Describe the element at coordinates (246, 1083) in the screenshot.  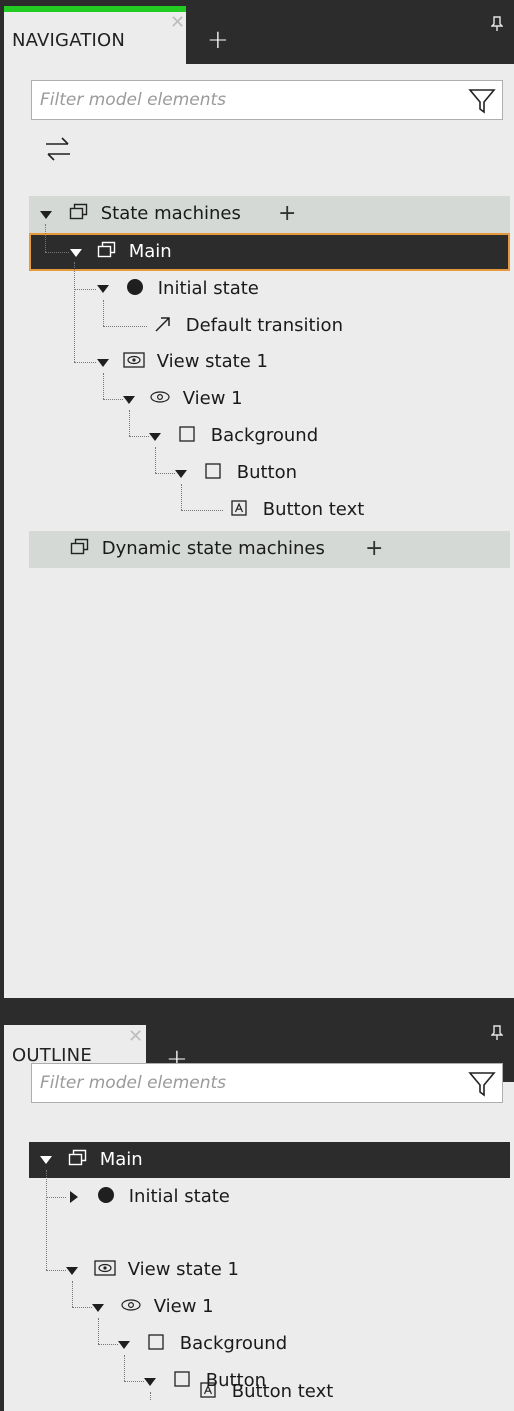
I see `outline-filter-input` at that location.